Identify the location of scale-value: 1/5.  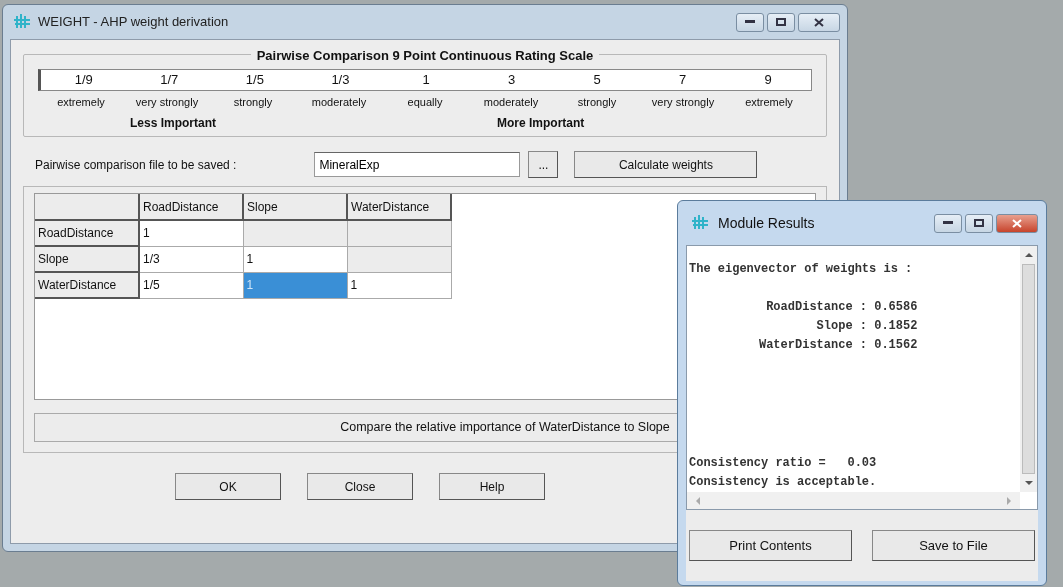
(254, 80).